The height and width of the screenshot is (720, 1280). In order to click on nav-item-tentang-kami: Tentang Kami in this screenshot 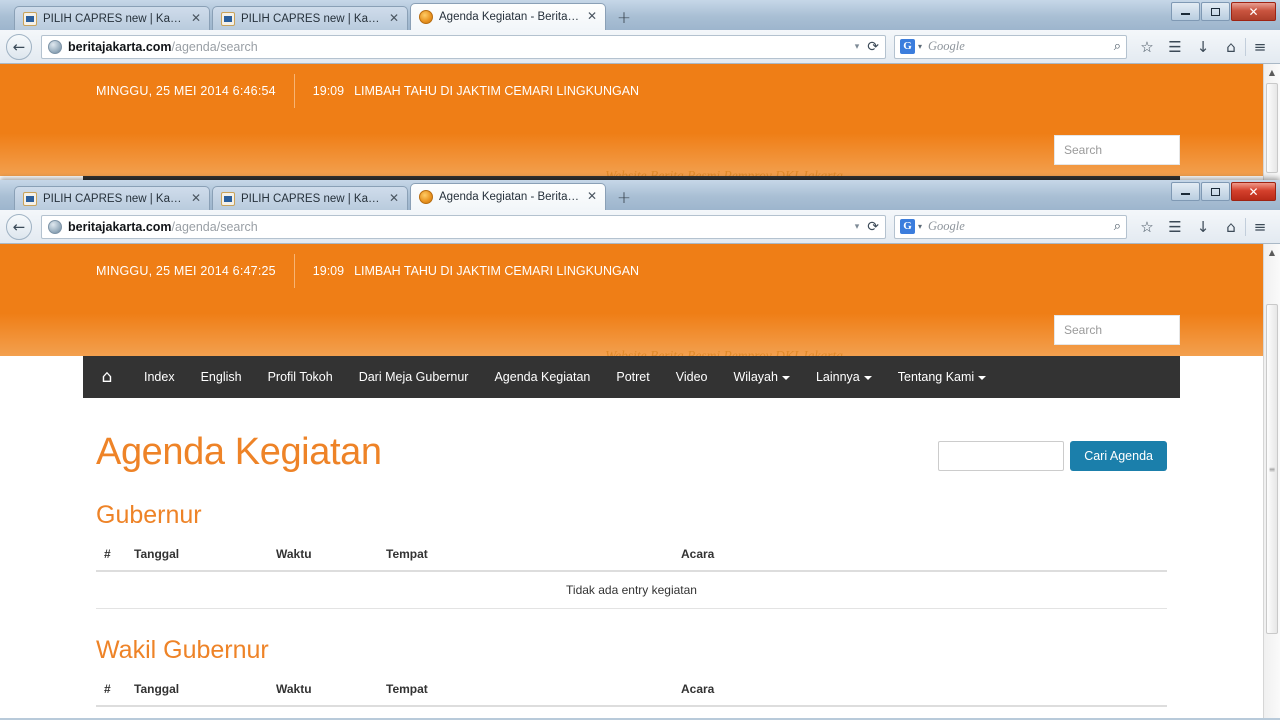, I will do `click(942, 377)`.